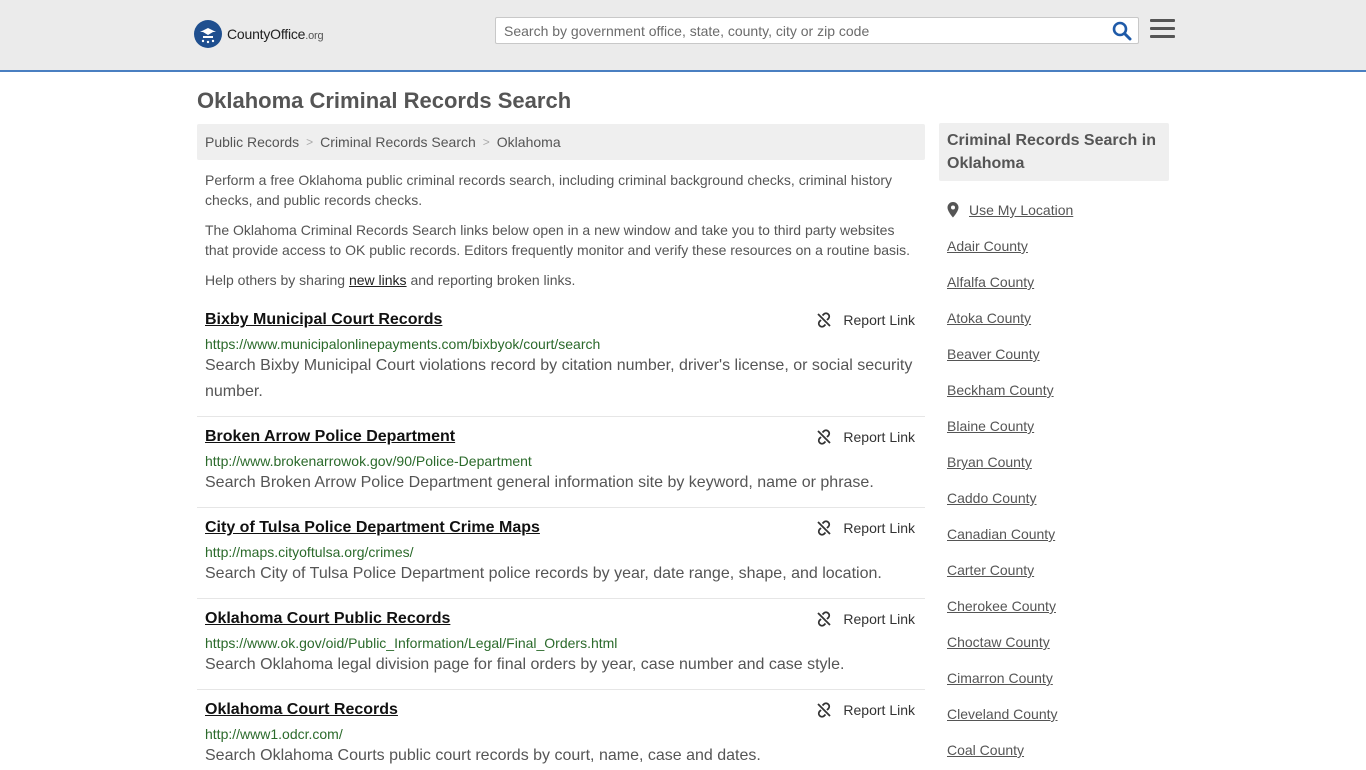 The width and height of the screenshot is (1366, 770). I want to click on list-item: Beckham County, so click(1000, 390).